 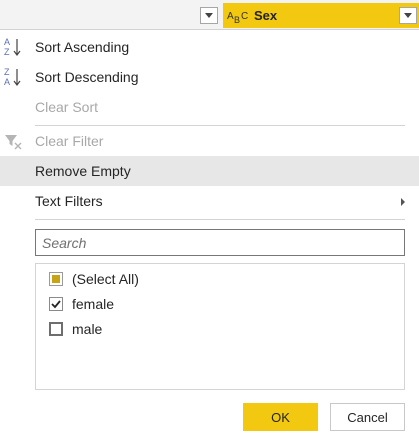 I want to click on text-filters-label: Text Filters, so click(x=69, y=201).